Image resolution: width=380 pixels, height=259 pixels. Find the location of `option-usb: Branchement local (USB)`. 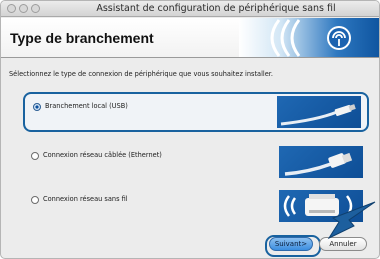

option-usb: Branchement local (USB) is located at coordinates (196, 112).